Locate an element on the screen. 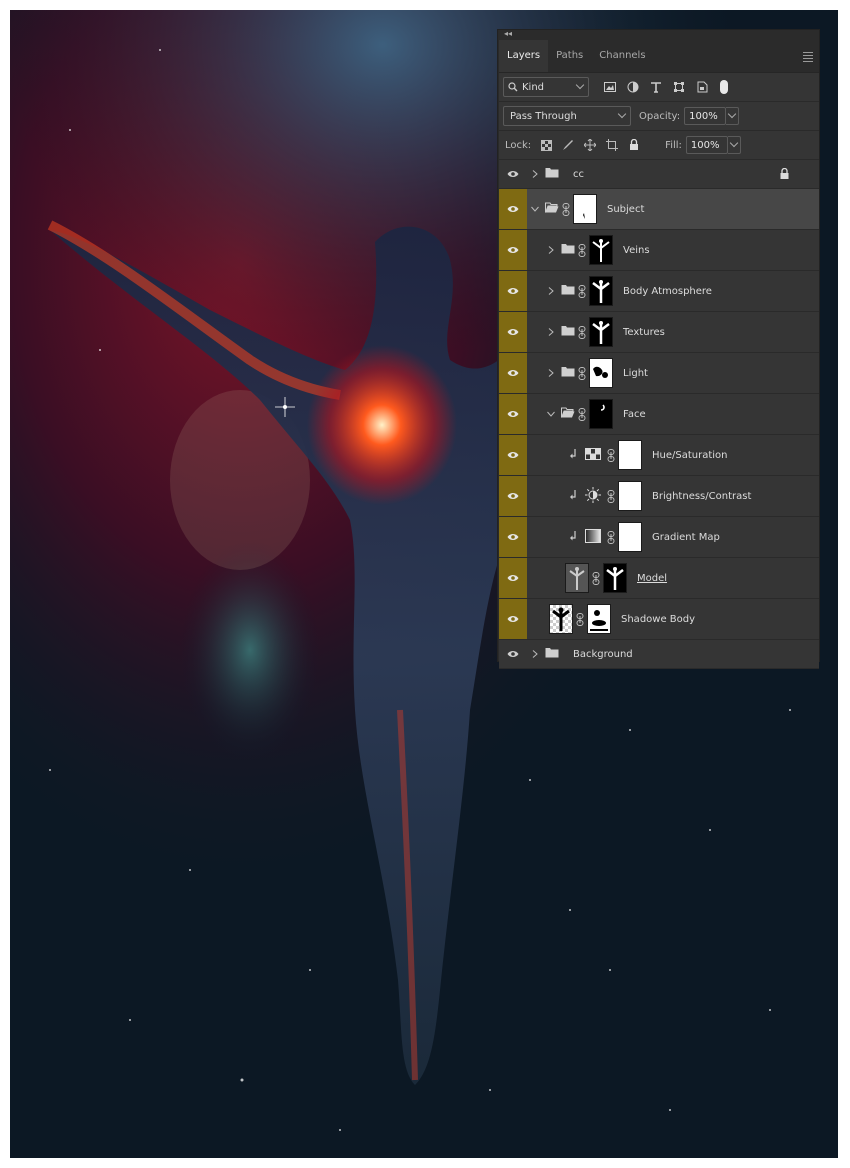  lock-image-pixels-icon is located at coordinates (568, 145).